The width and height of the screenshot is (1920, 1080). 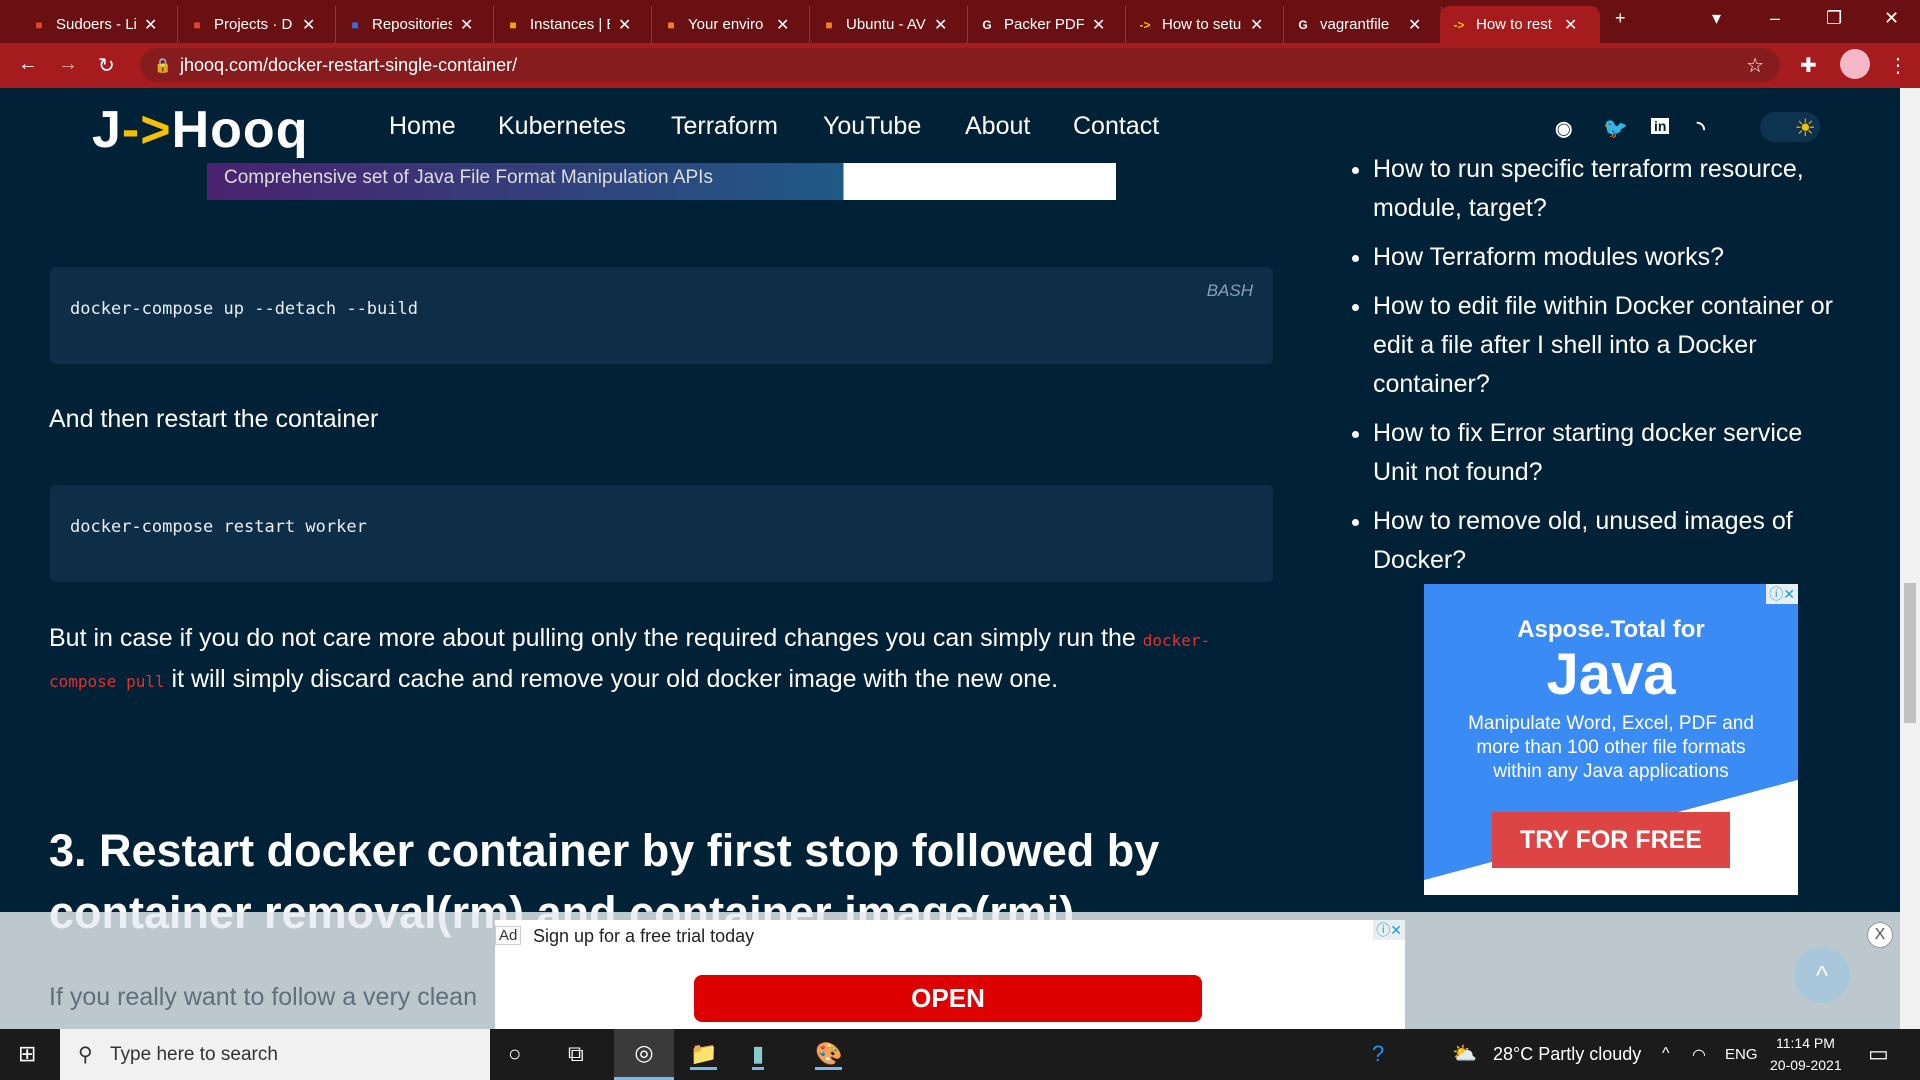 What do you see at coordinates (1878, 1054) in the screenshot?
I see `notifications-icon: ▭` at bounding box center [1878, 1054].